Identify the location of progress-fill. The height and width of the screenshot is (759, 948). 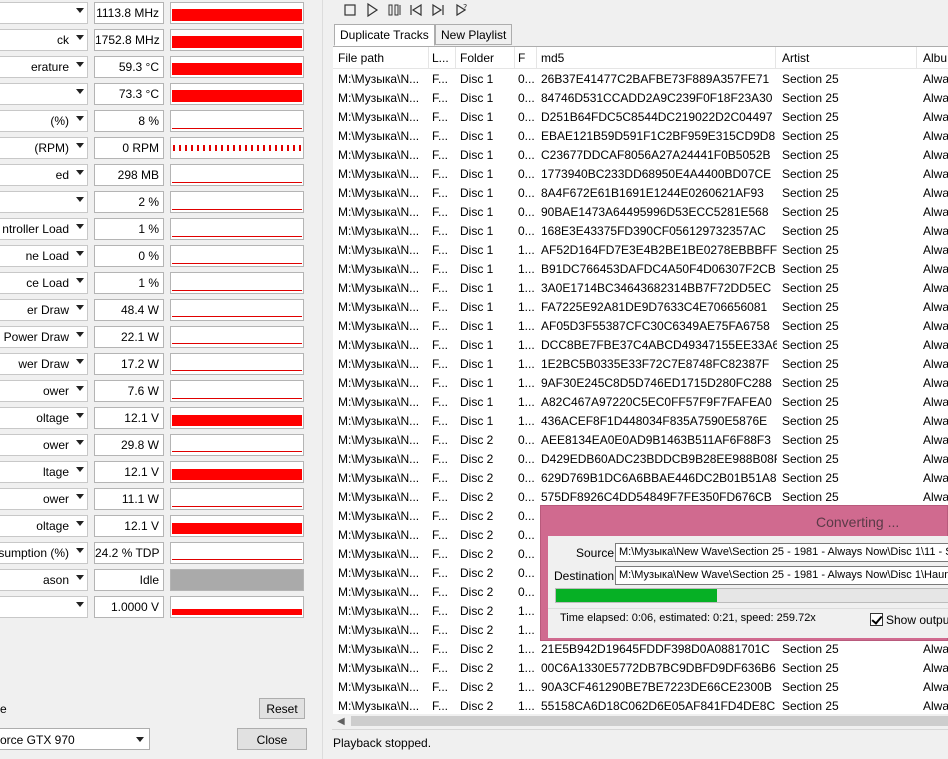
(636, 595).